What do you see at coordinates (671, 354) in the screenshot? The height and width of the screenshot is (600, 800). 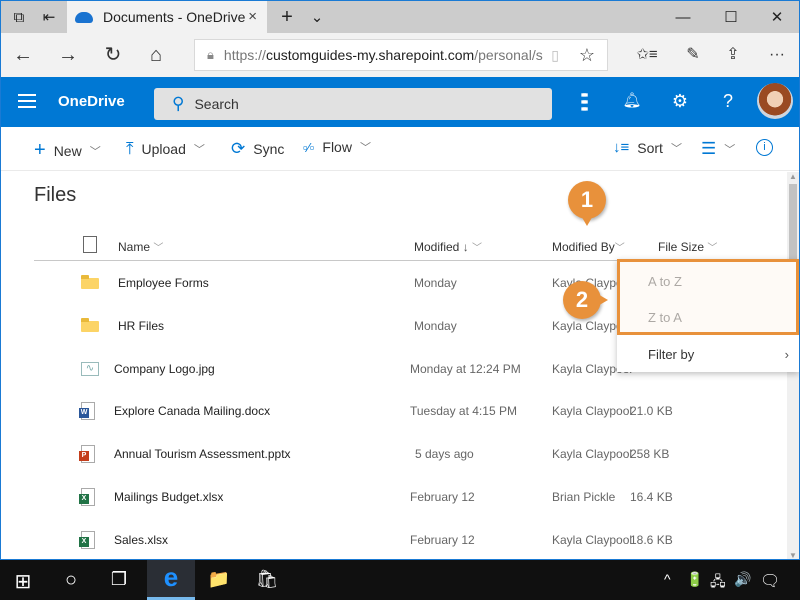 I see `menu-item-filter-by: Filter by` at bounding box center [671, 354].